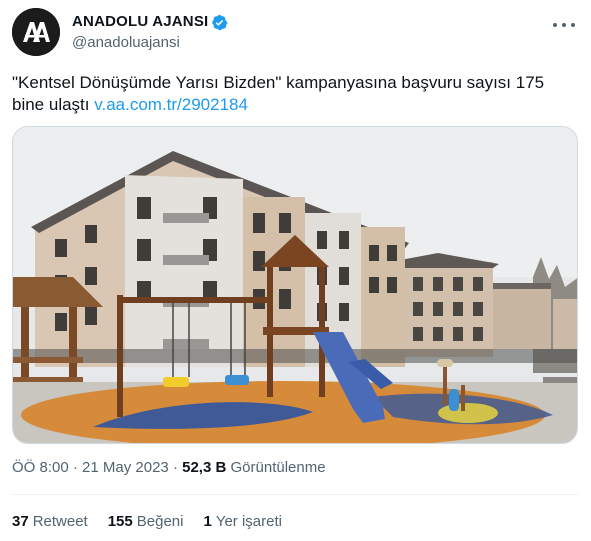 Image resolution: width=591 pixels, height=541 pixels. What do you see at coordinates (60, 521) in the screenshot?
I see `retweets-label: Retweet` at bounding box center [60, 521].